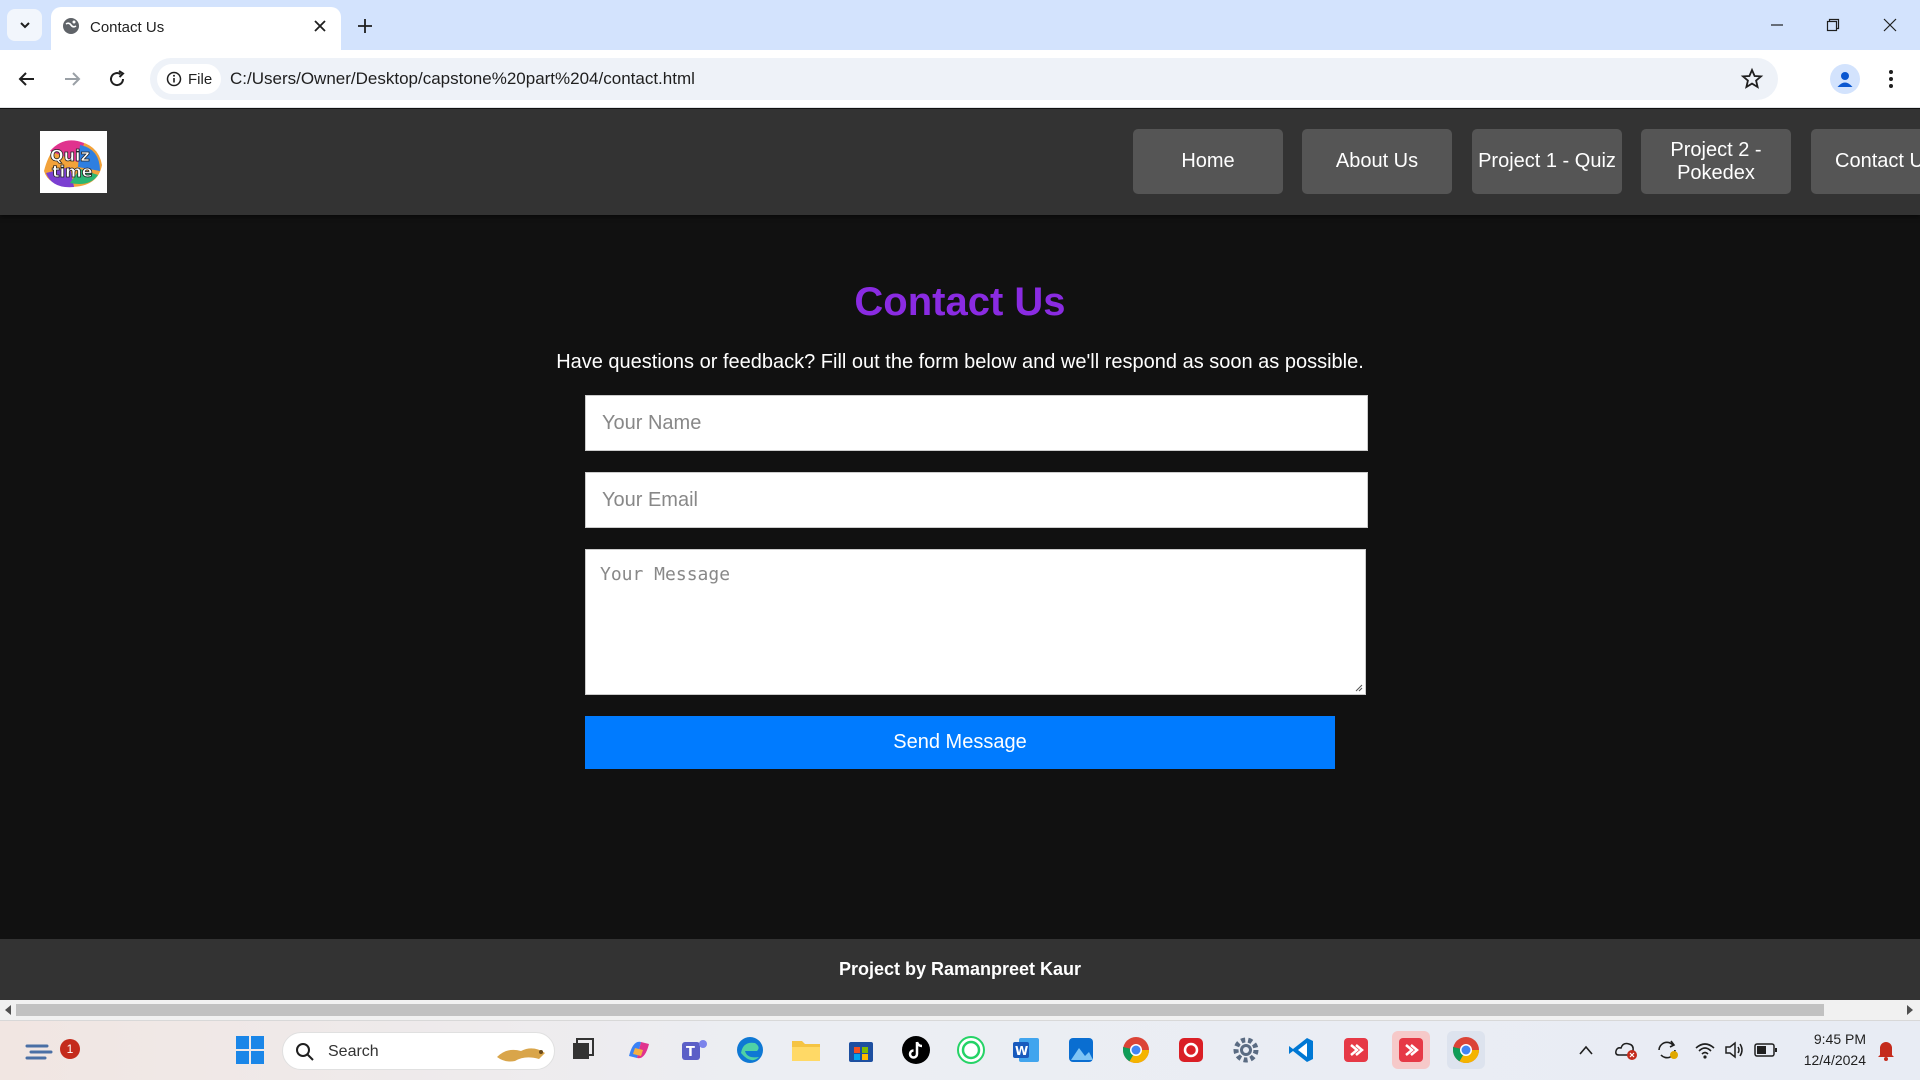 The image size is (1920, 1080). I want to click on arrow-left-icon, so click(26, 79).